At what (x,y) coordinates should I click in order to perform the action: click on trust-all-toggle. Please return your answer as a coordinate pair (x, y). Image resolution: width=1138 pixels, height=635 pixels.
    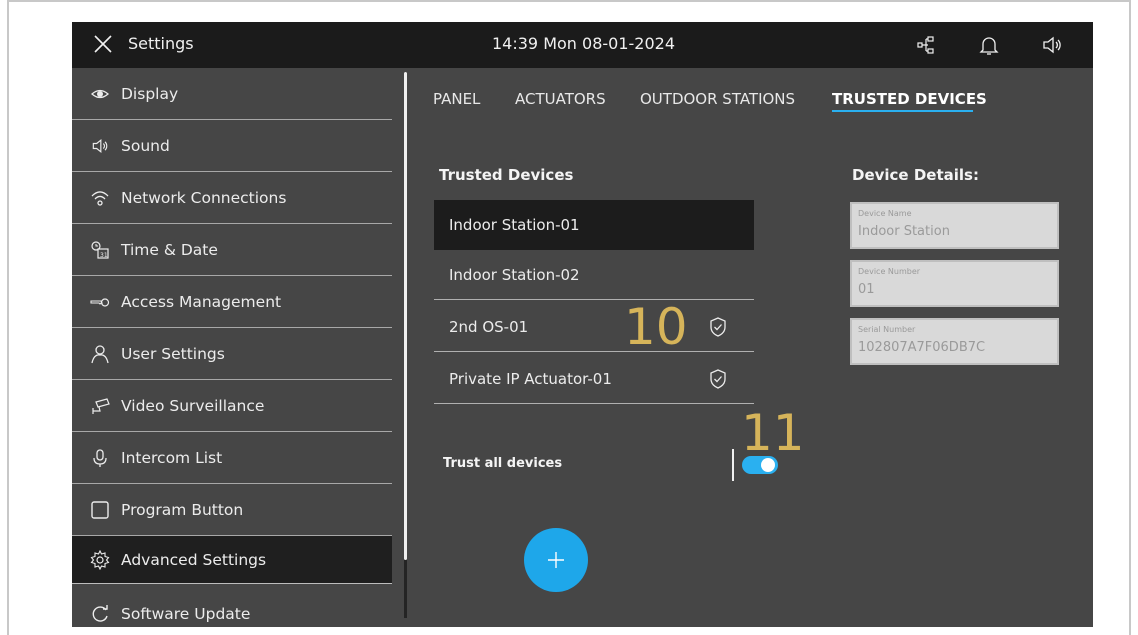
    Looking at the image, I should click on (760, 465).